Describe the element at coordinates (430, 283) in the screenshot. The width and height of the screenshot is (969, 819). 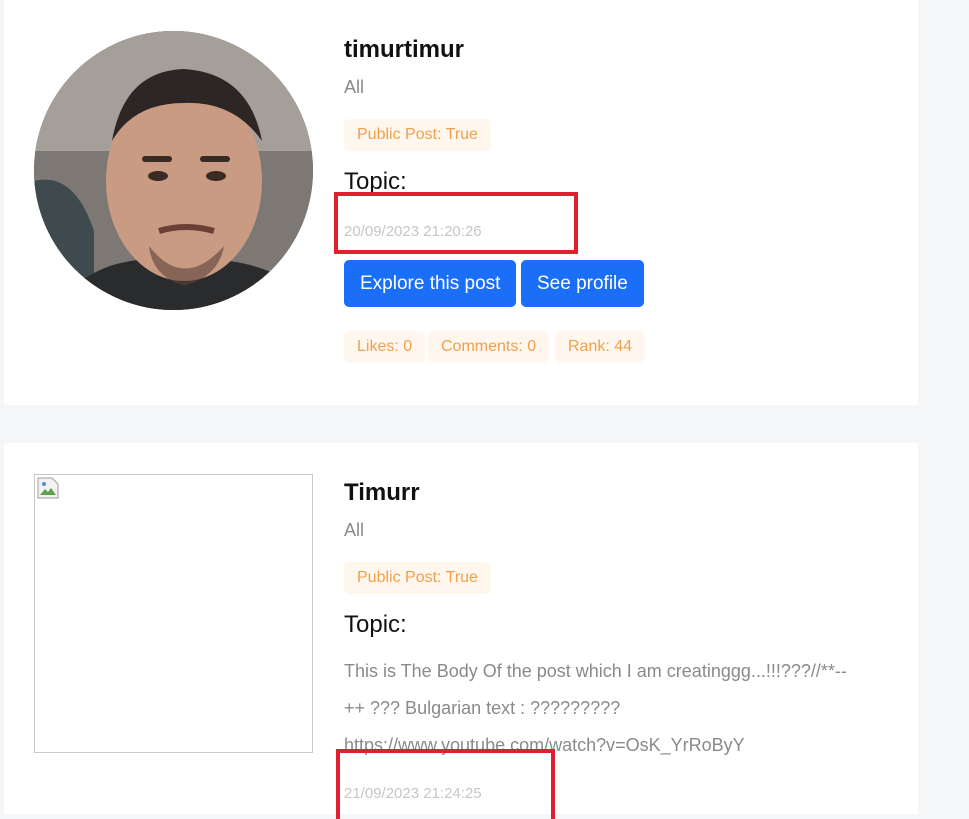
I see `explore-post-button: Explore this post` at that location.